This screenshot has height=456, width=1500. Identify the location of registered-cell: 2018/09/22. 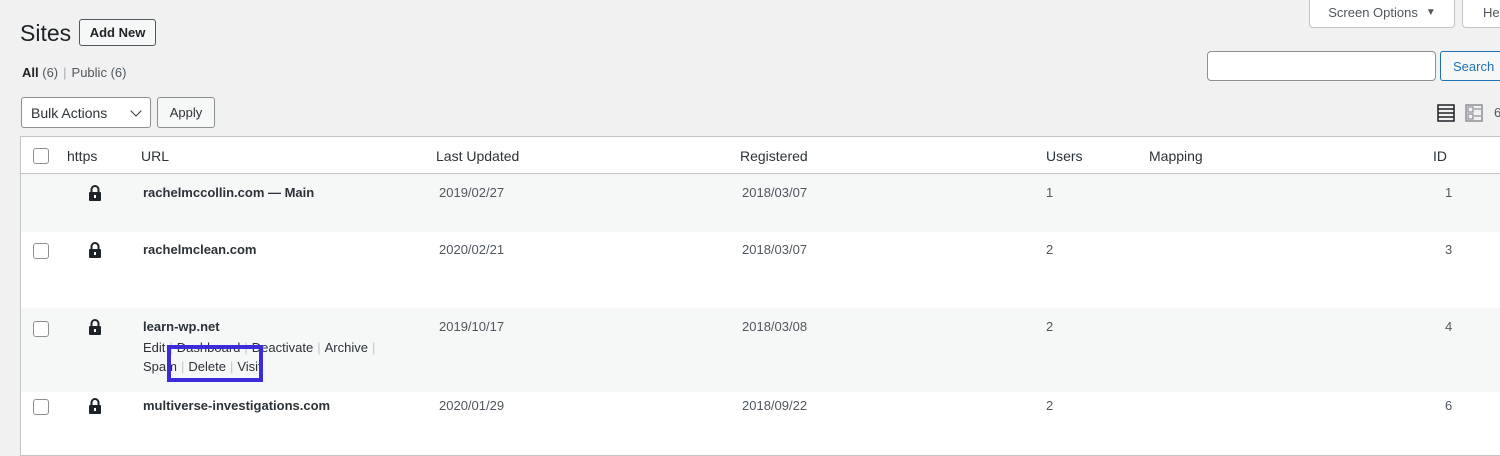
(775, 405).